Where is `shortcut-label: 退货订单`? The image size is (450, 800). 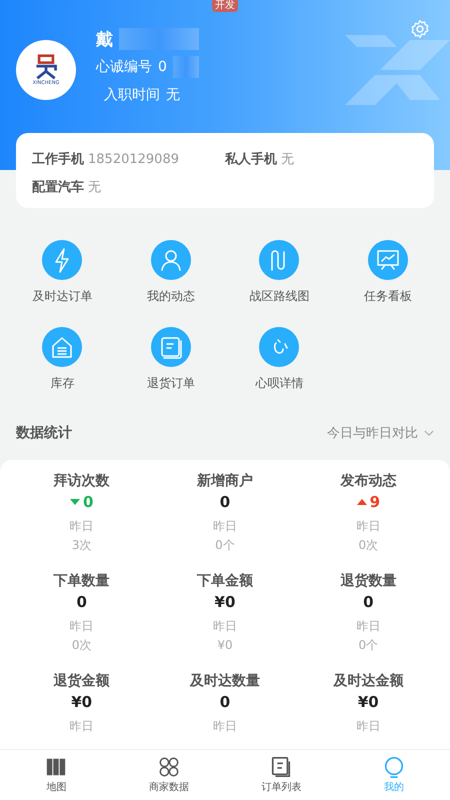
shortcut-label: 退货订单 is located at coordinates (170, 383).